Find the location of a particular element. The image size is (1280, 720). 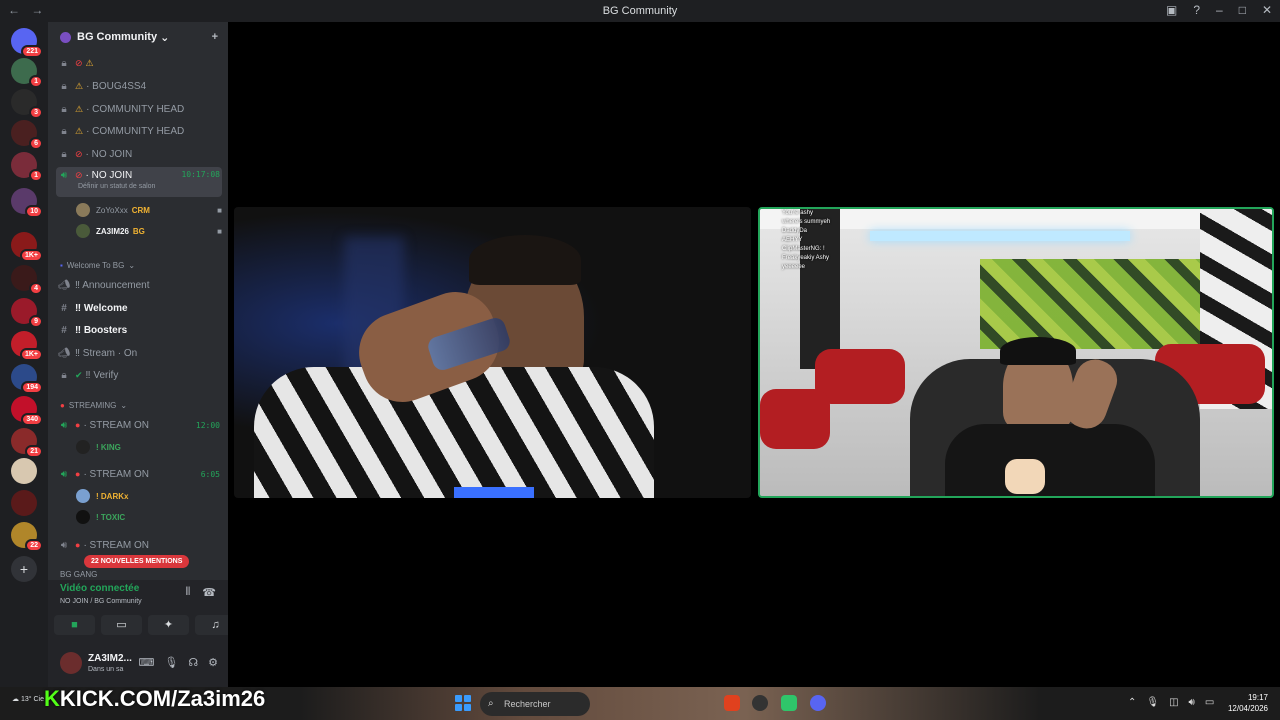

channel-item: 🔒︎ ⊘ · NO JOIN is located at coordinates (139, 154).